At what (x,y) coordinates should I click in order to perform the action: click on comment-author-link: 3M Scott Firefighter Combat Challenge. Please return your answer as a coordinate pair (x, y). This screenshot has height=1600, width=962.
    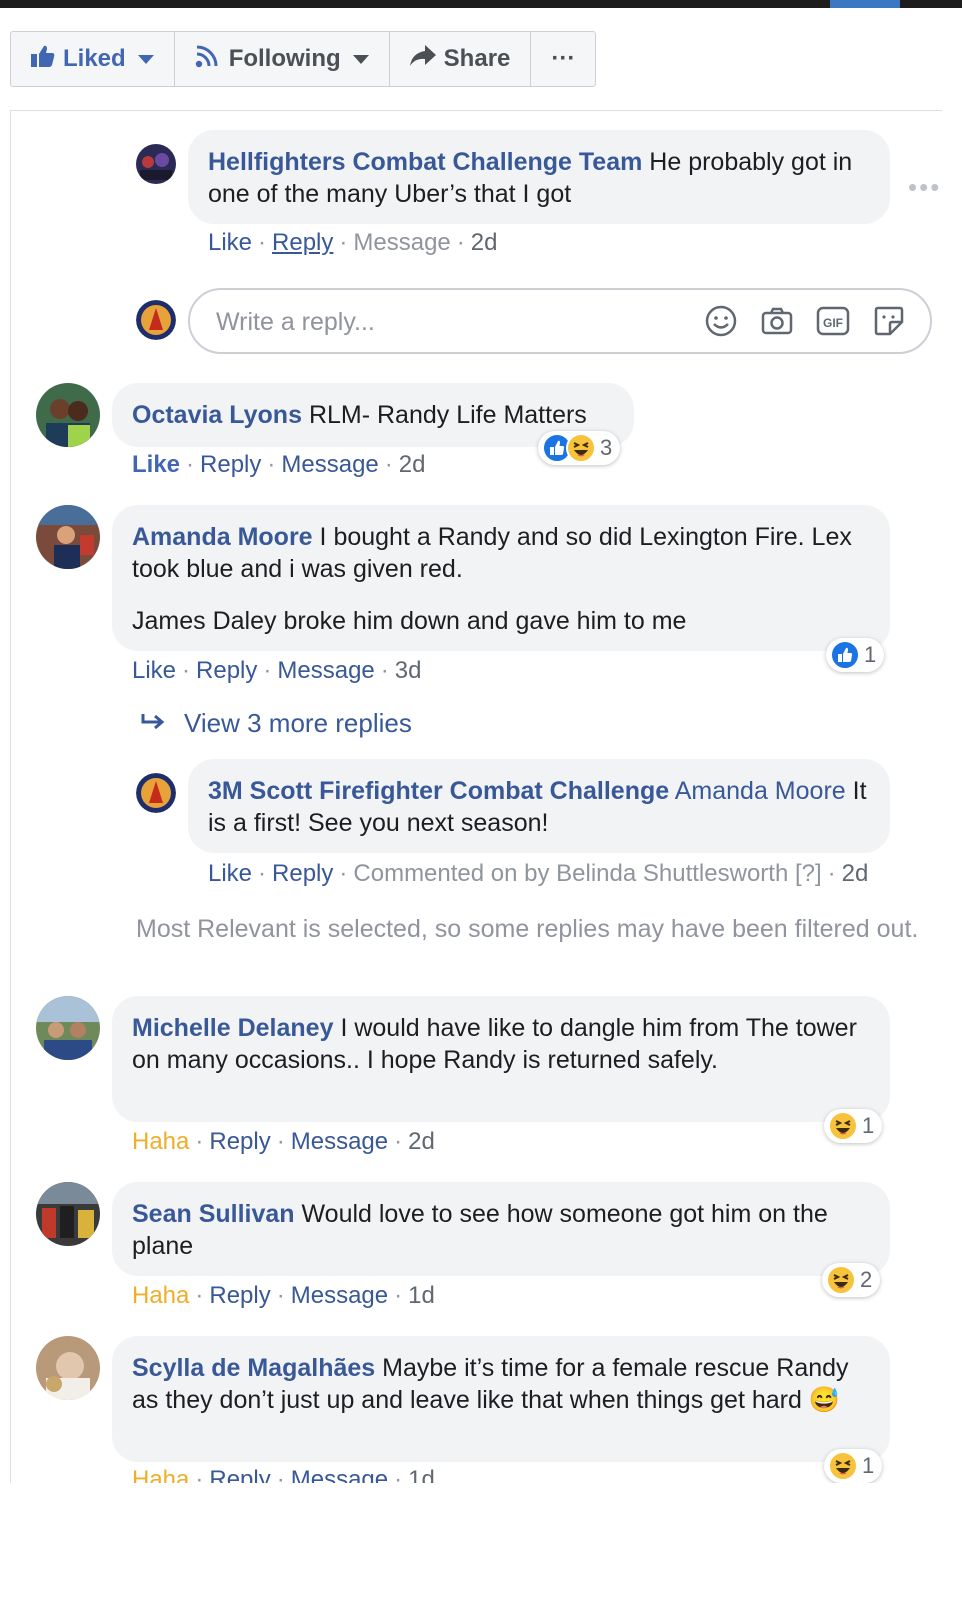
    Looking at the image, I should click on (438, 791).